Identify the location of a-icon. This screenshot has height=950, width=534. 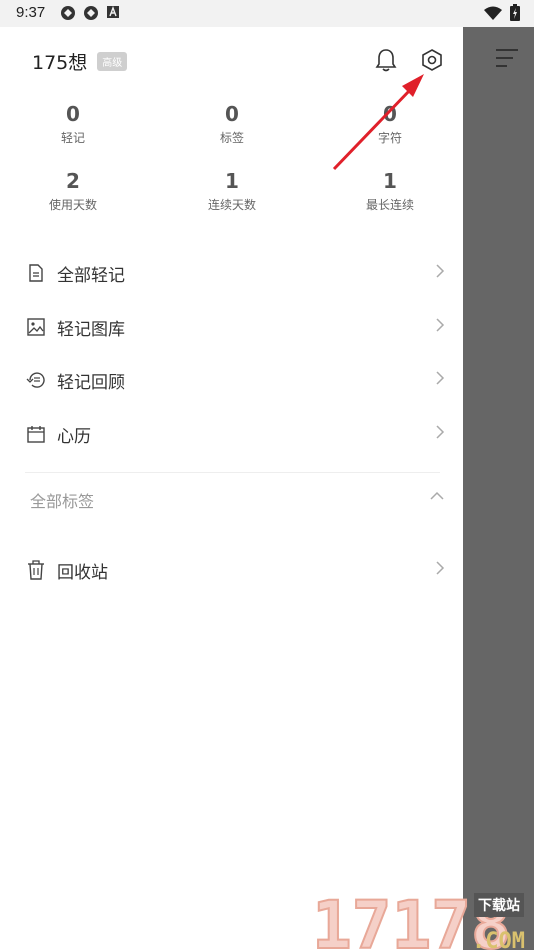
(113, 12).